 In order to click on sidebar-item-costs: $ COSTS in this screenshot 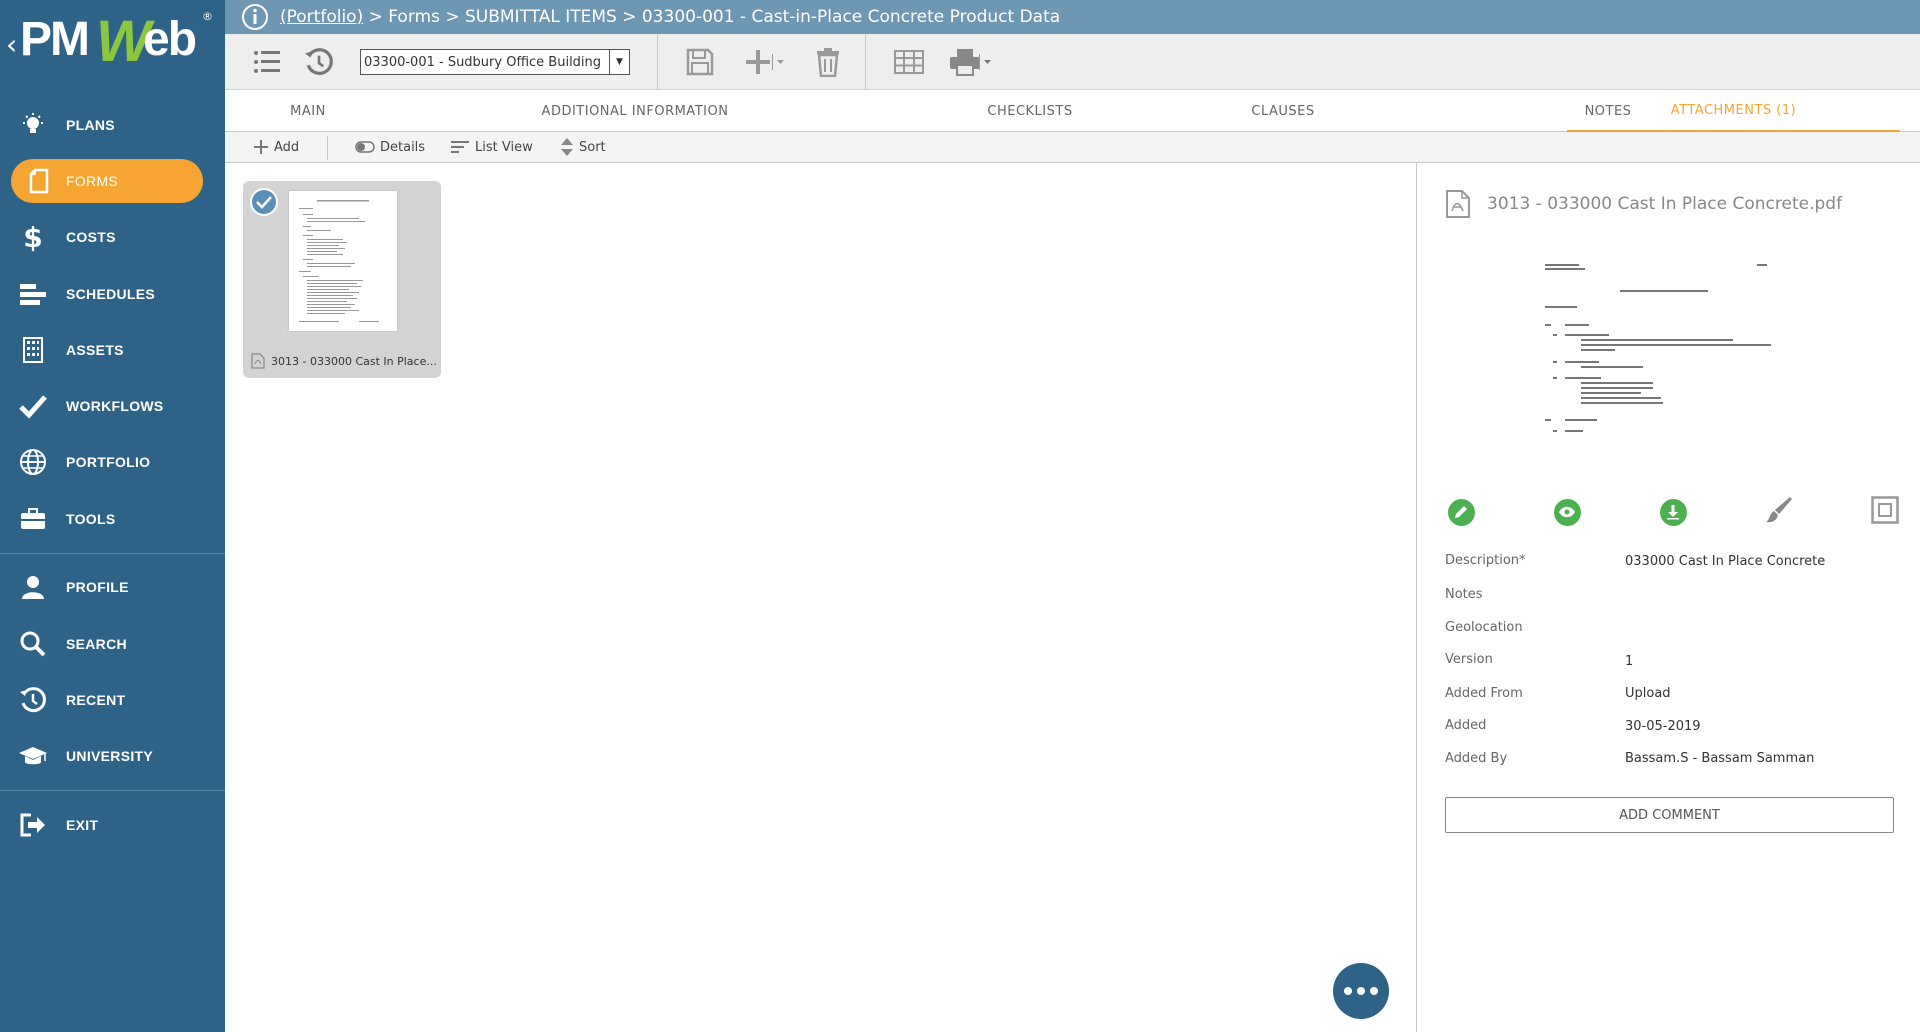, I will do `click(112, 237)`.